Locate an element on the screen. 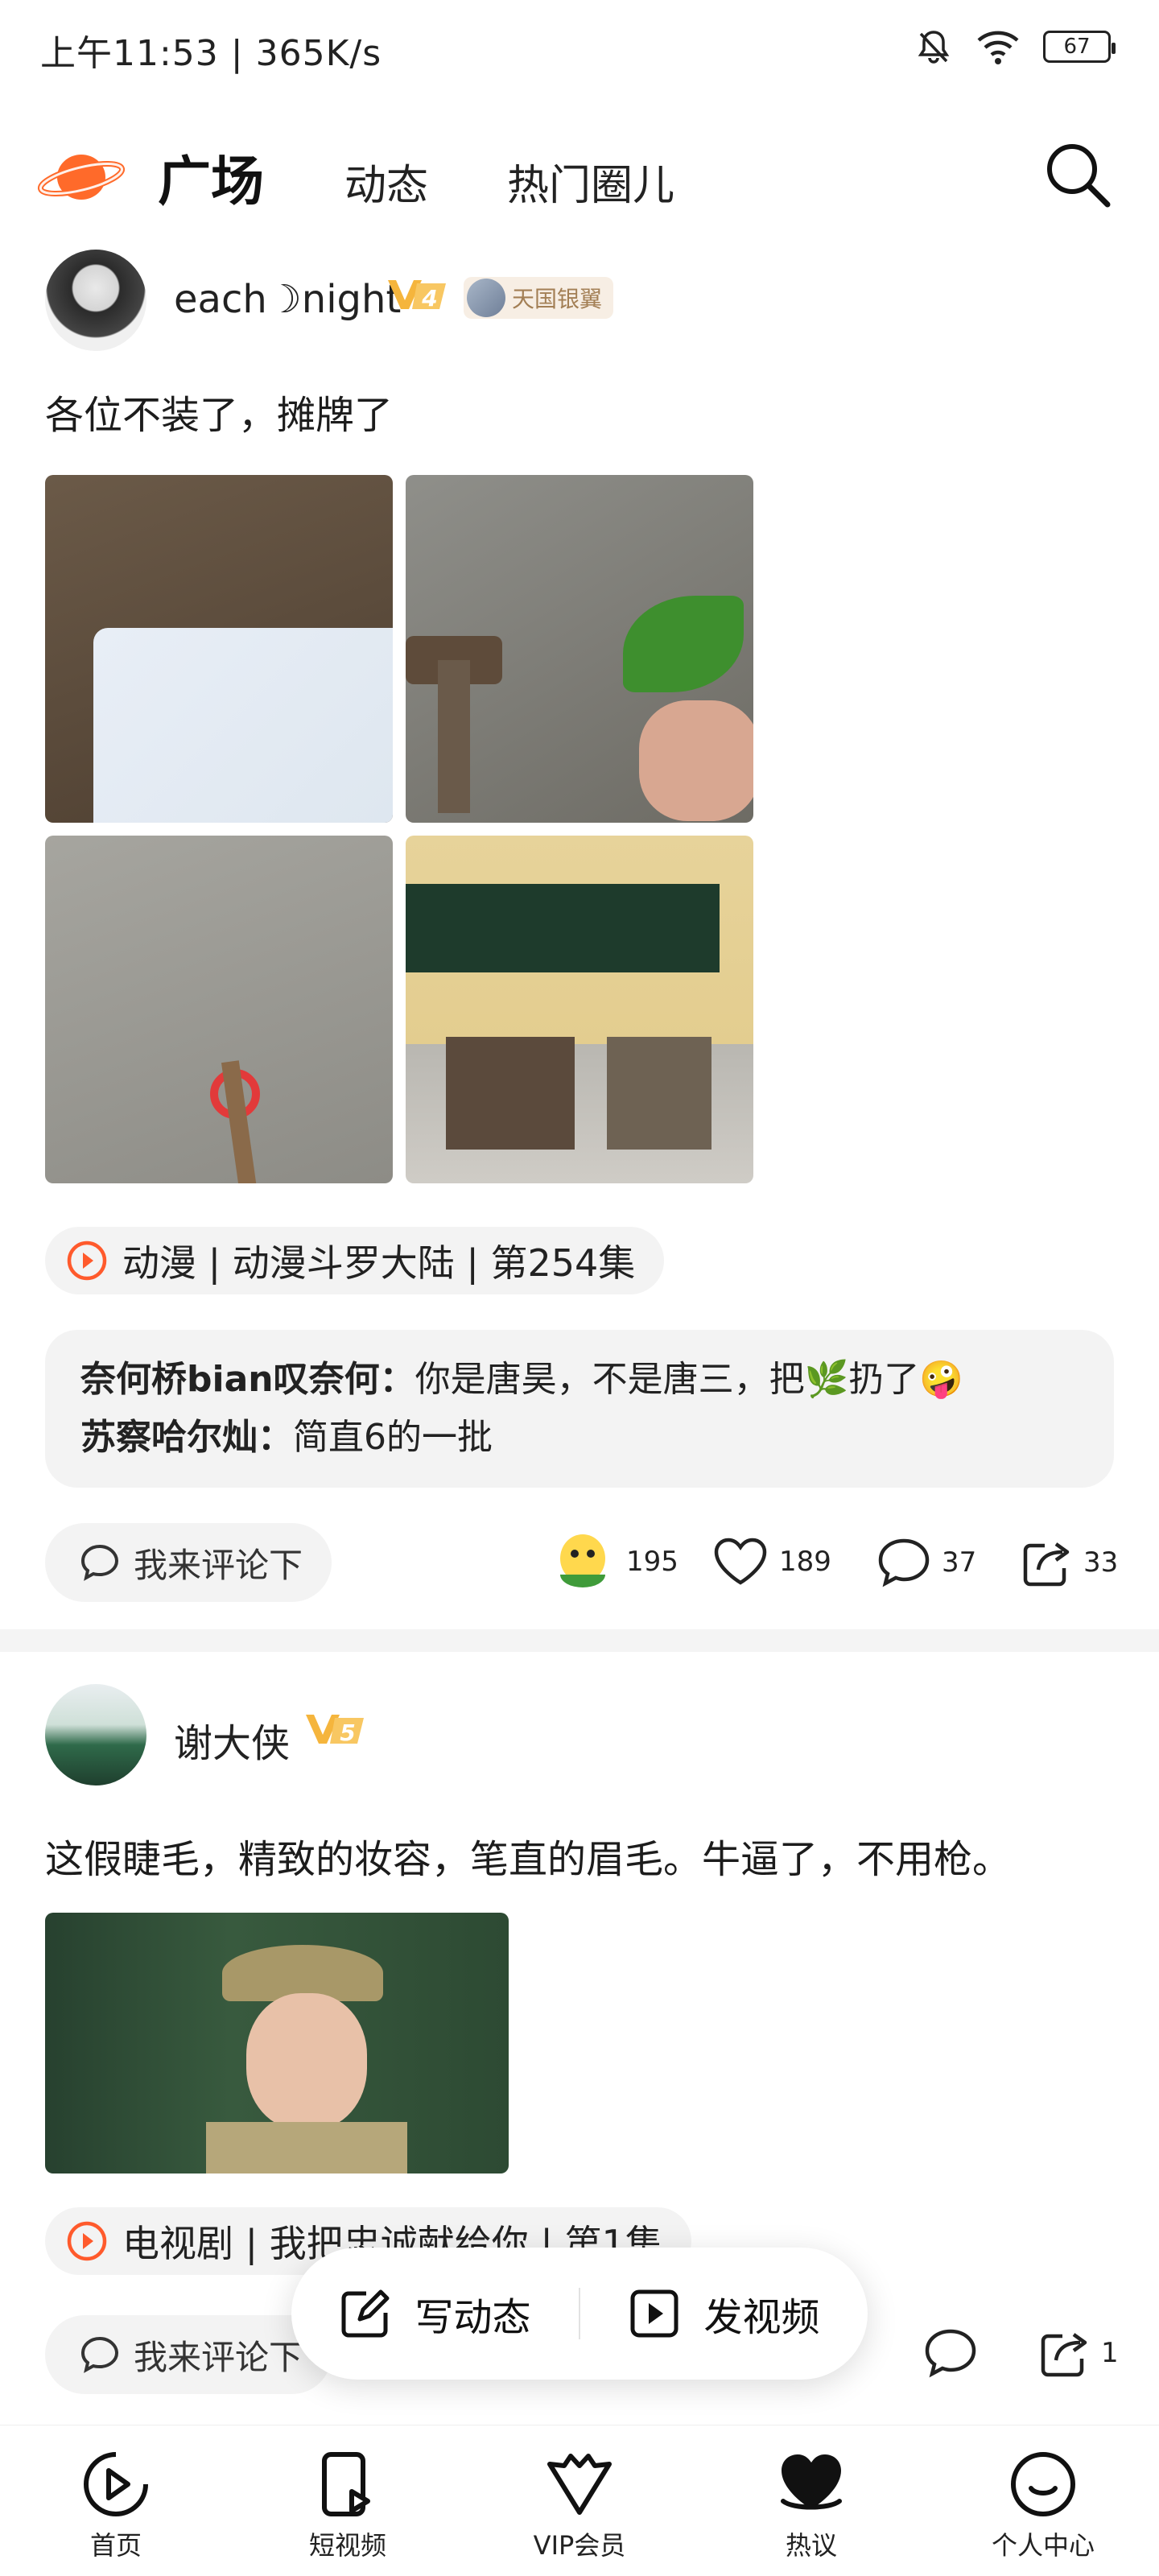  nav-home: 首页 is located at coordinates (116, 2500).